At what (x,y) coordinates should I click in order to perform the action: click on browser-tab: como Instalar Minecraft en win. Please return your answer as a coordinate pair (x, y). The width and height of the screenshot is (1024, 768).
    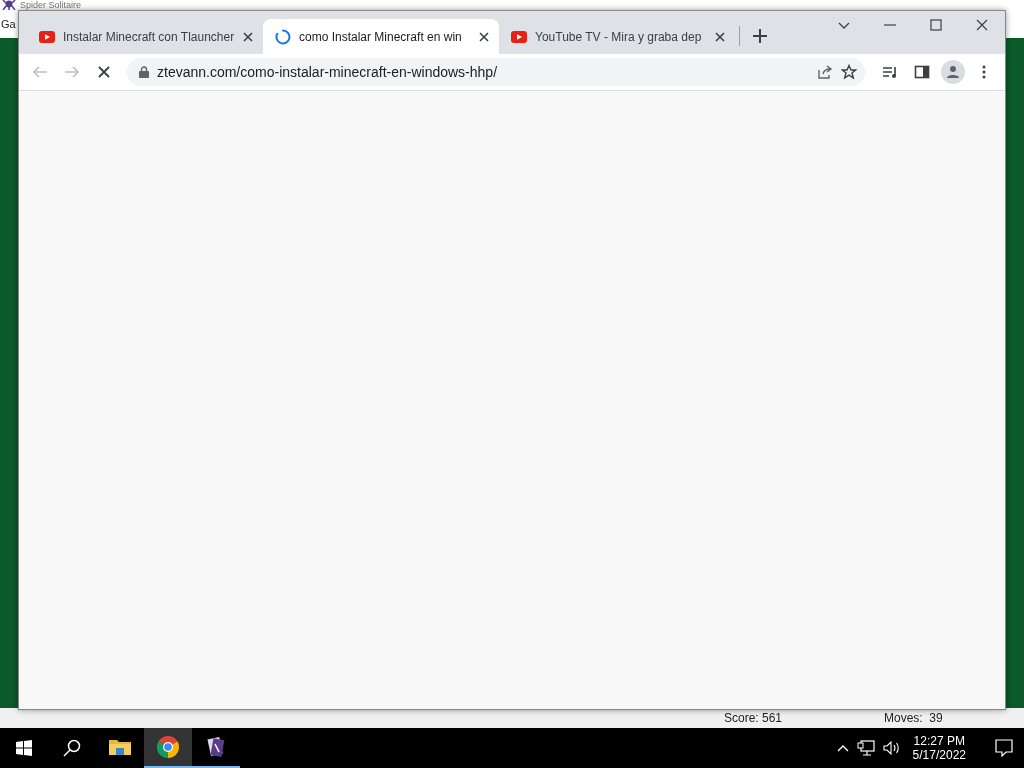
    Looking at the image, I should click on (381, 36).